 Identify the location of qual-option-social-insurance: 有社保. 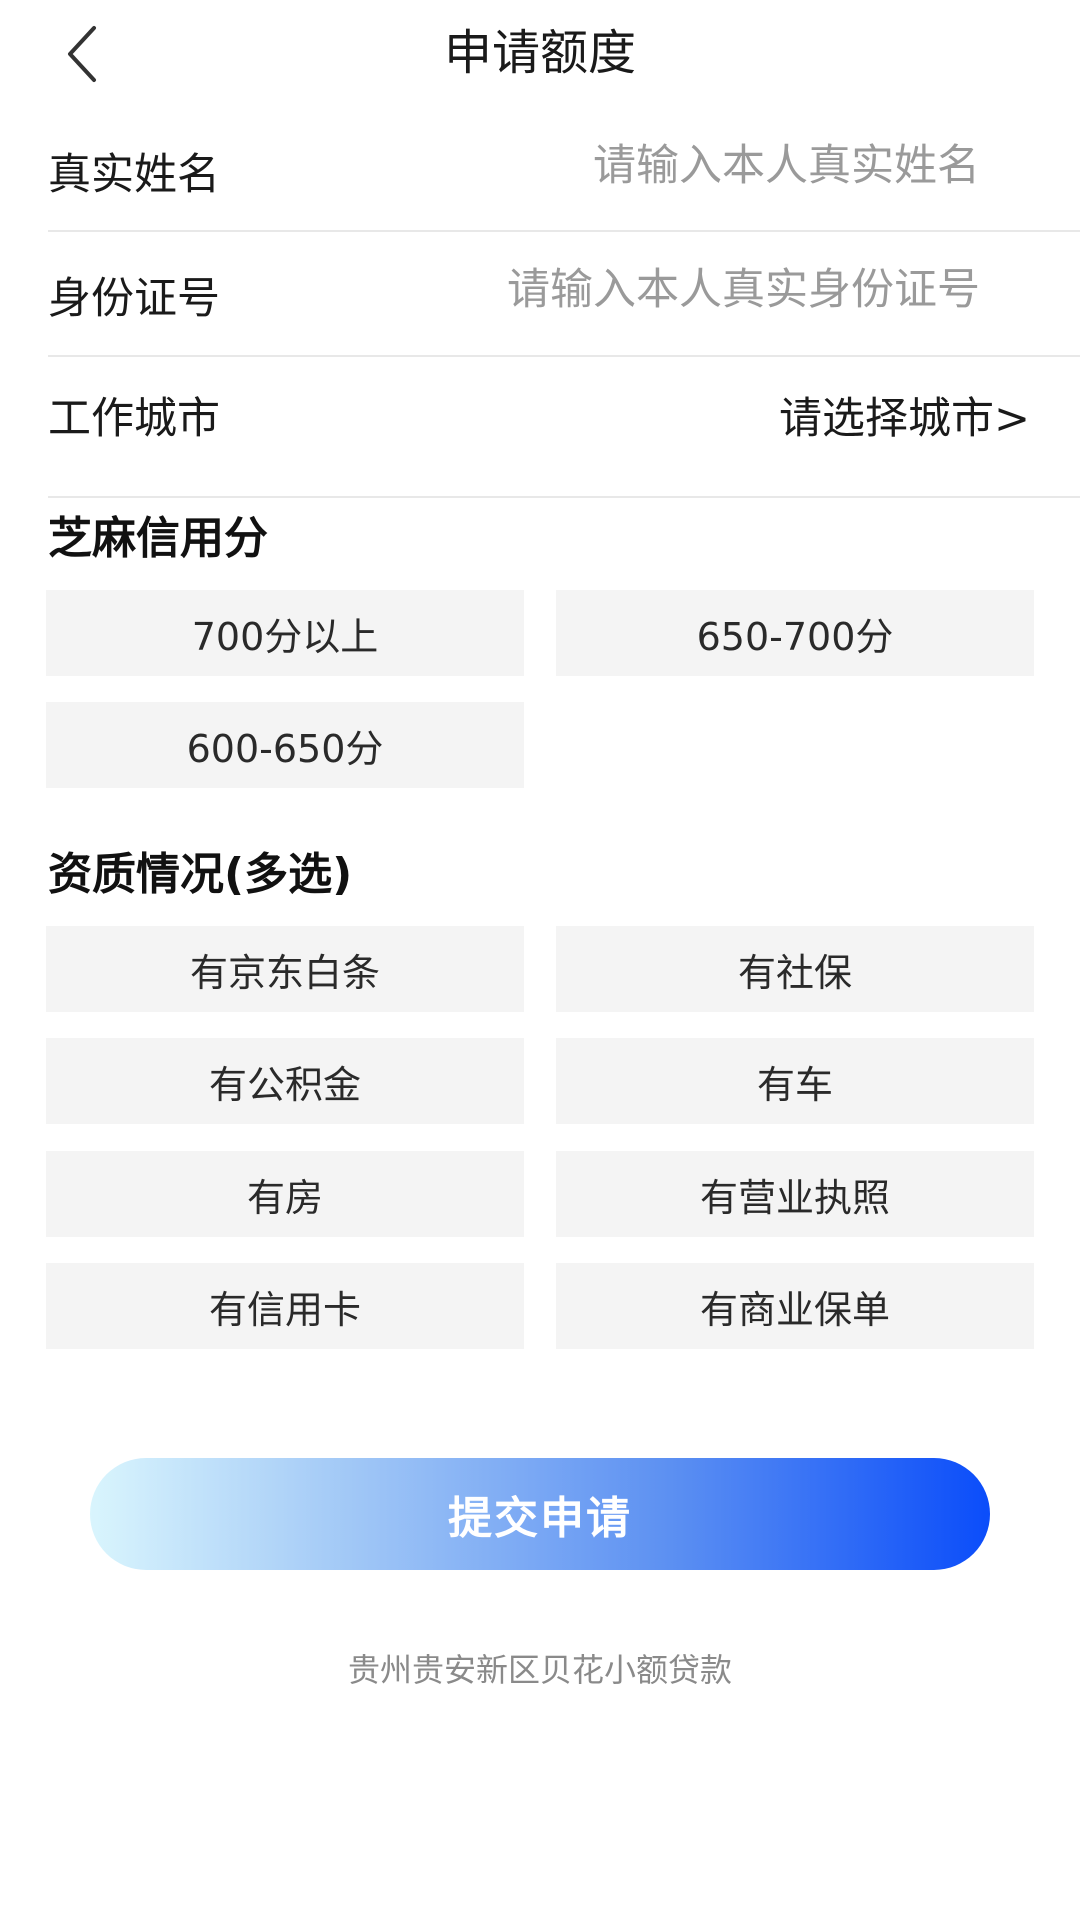
(795, 969).